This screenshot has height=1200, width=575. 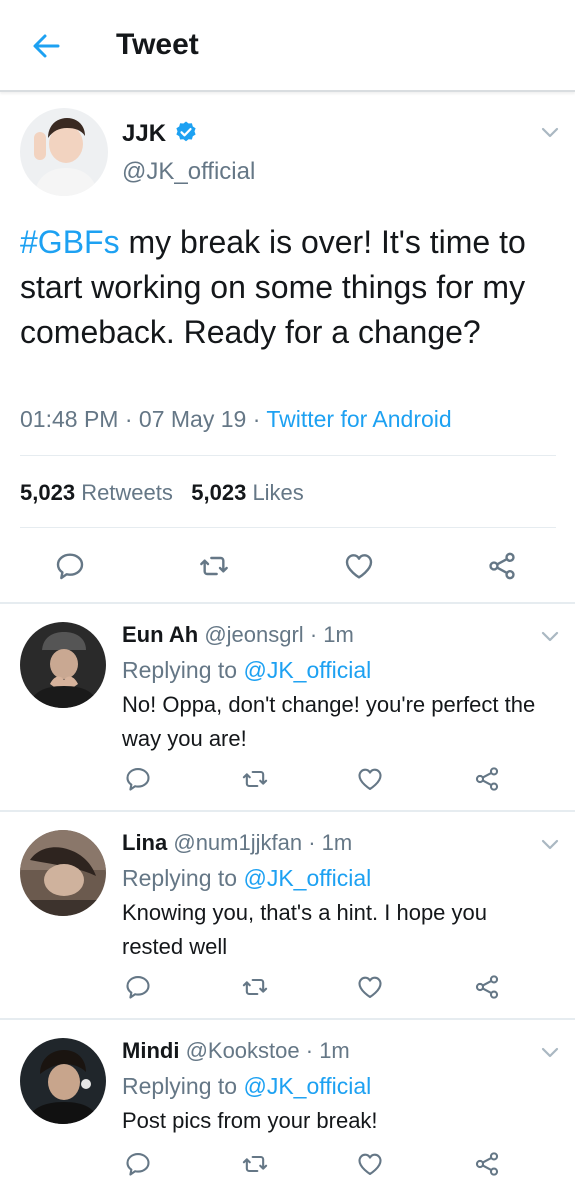 I want to click on reply-header: Eun Ah @jeonsgrl · 1m, so click(x=238, y=634).